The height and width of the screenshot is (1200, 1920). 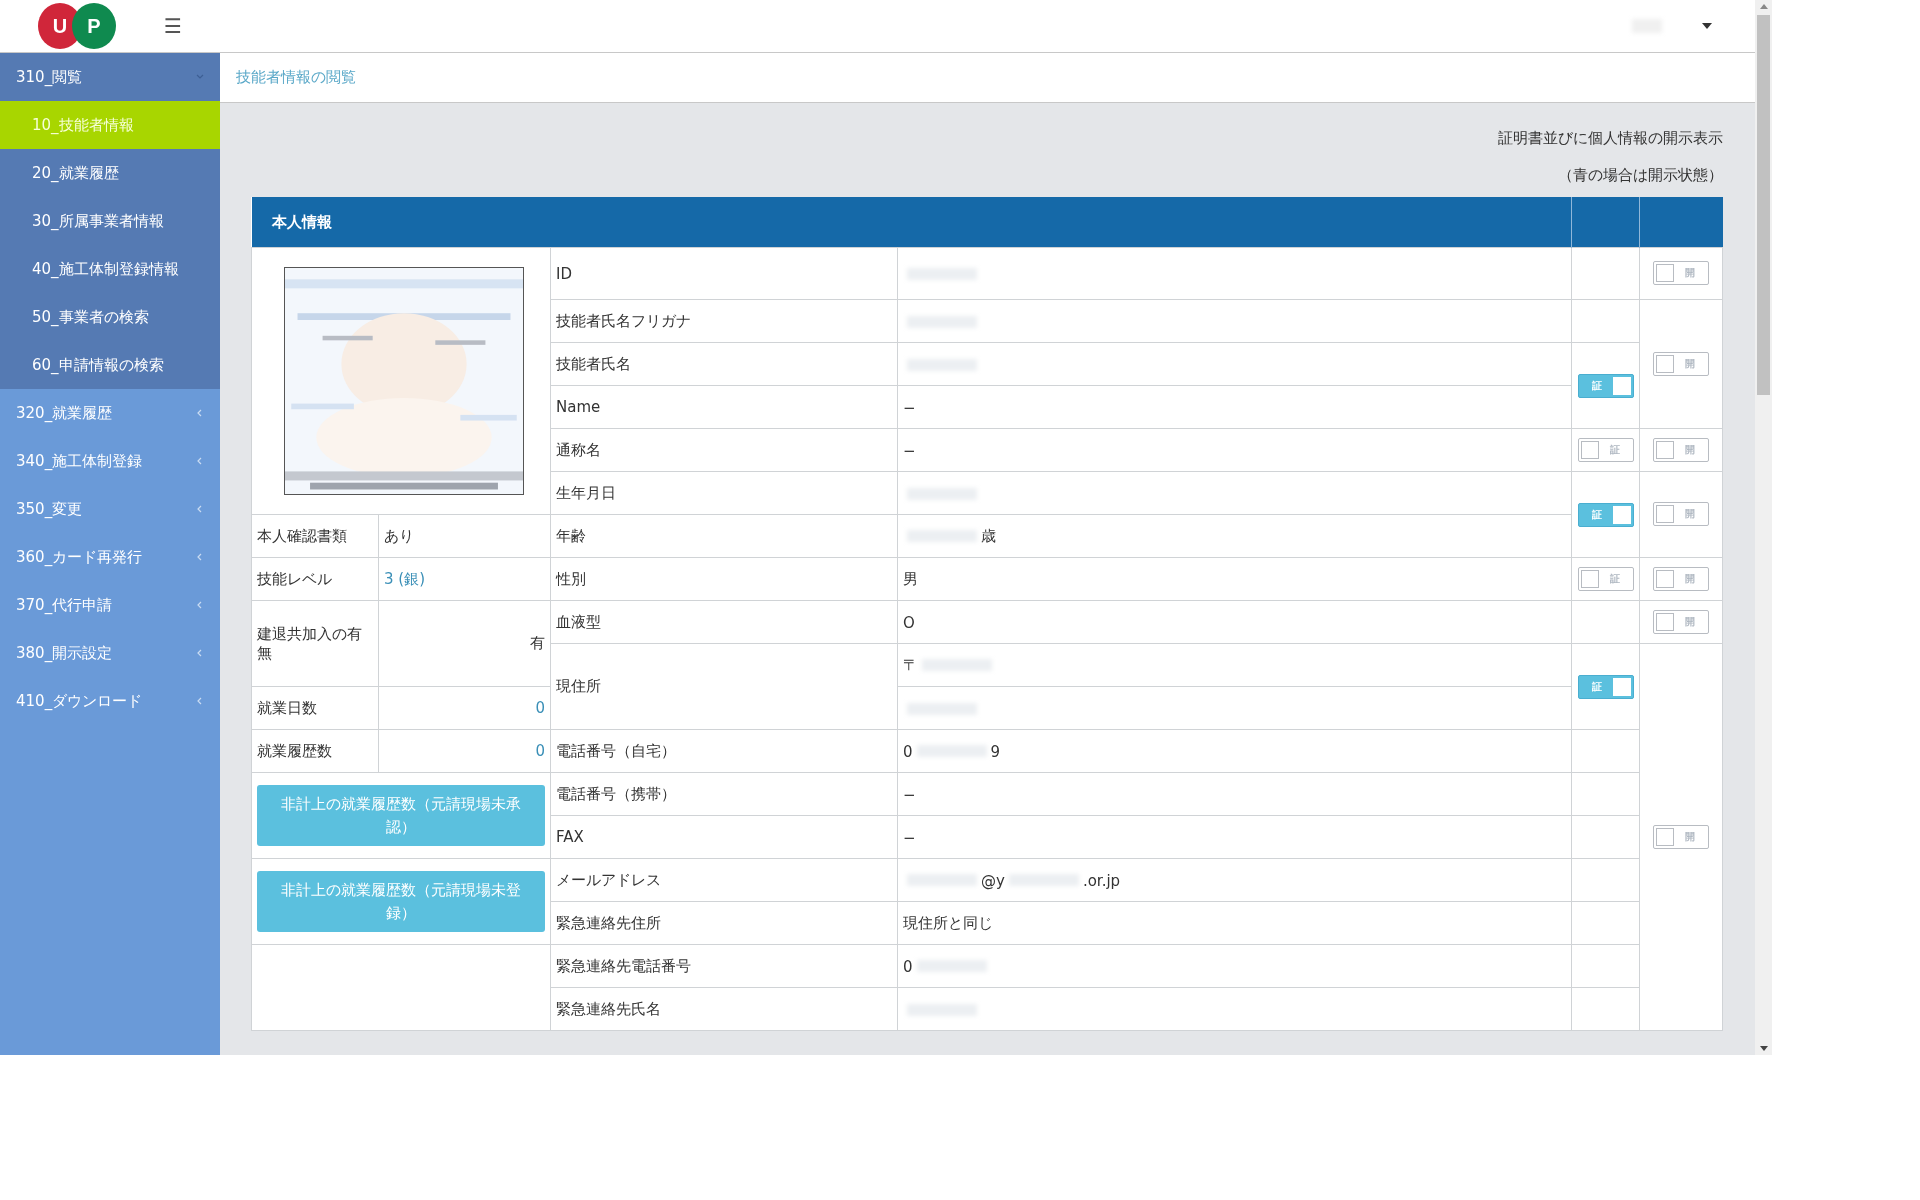 What do you see at coordinates (578, 407) in the screenshot?
I see `field-label: Name` at bounding box center [578, 407].